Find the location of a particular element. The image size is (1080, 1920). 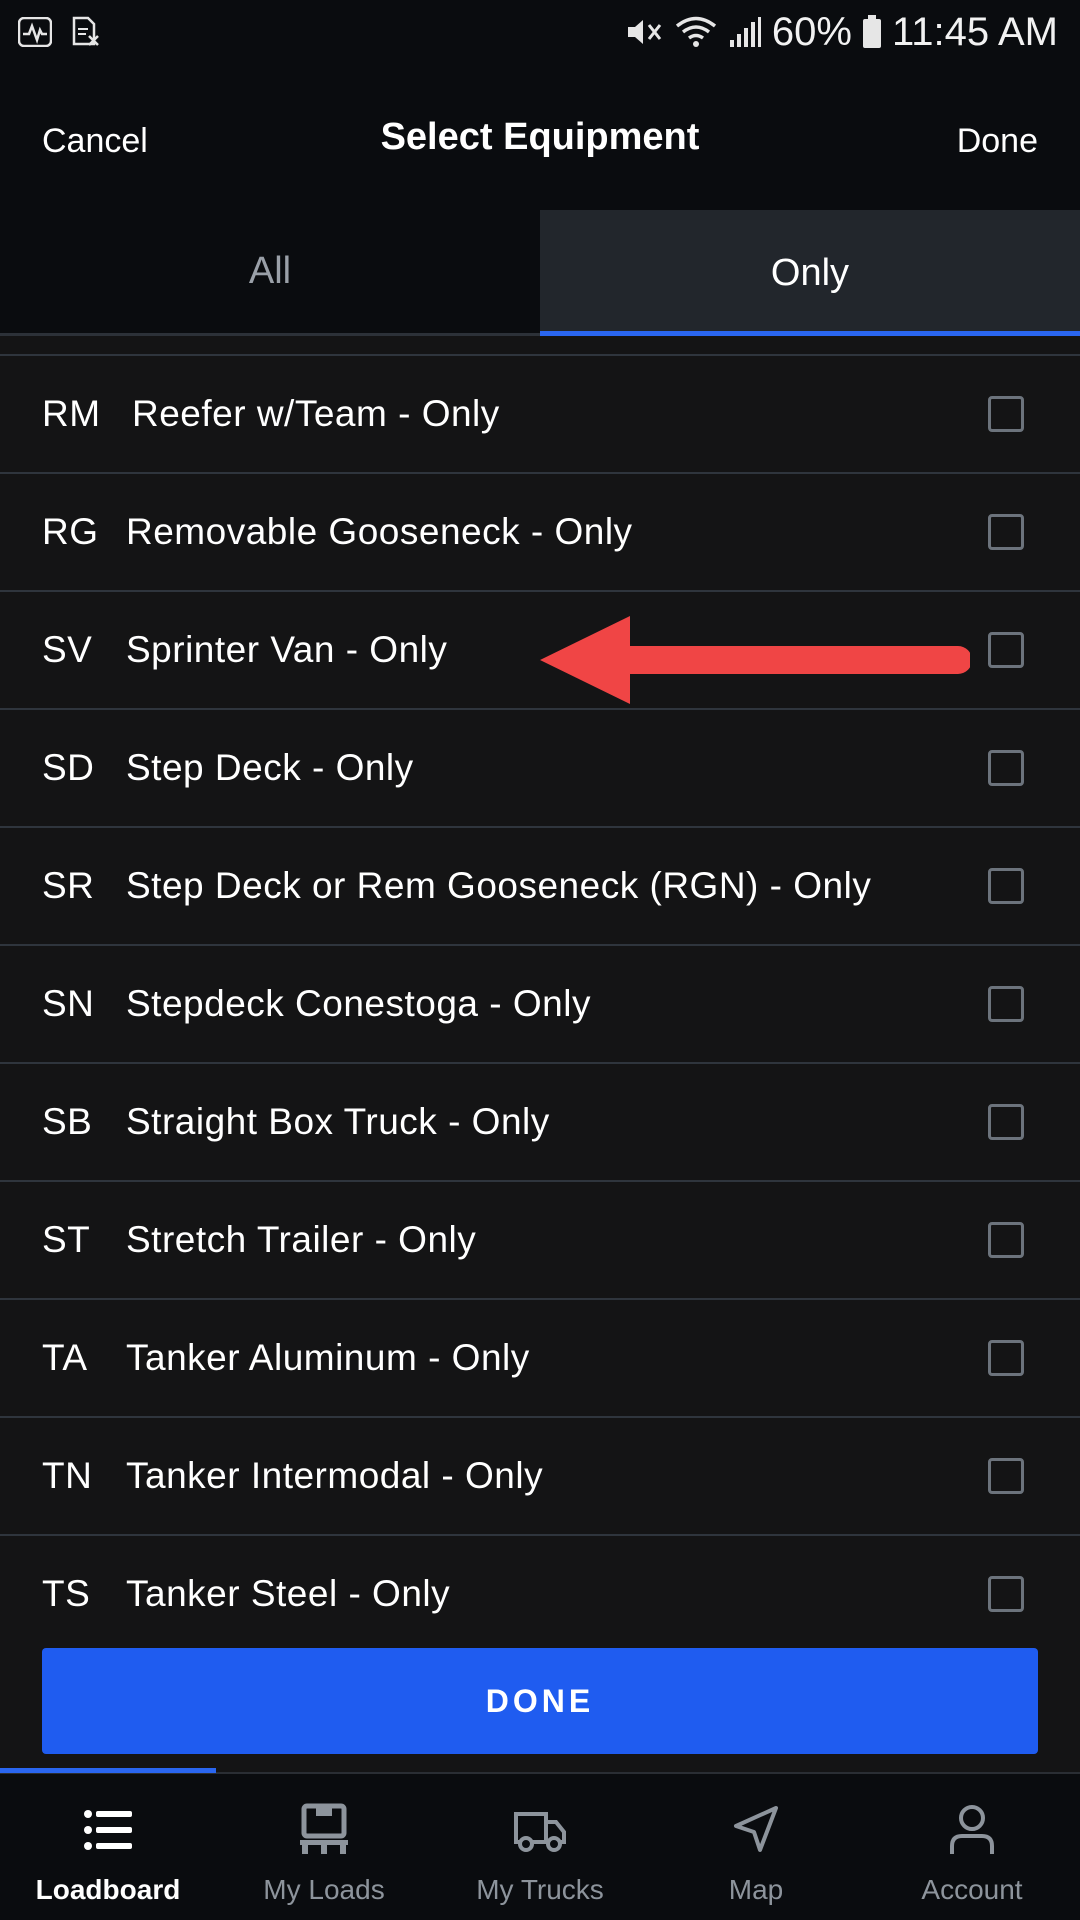

equipment-label: Stepdeck Conestoga - Only is located at coordinates (358, 1003).